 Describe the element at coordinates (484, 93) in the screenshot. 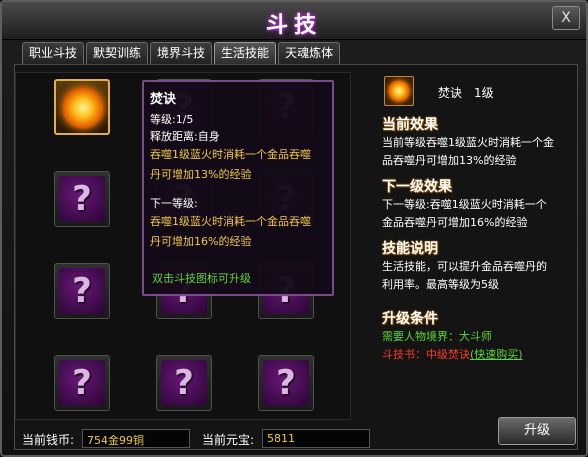

I see `skill-level: 1级` at that location.